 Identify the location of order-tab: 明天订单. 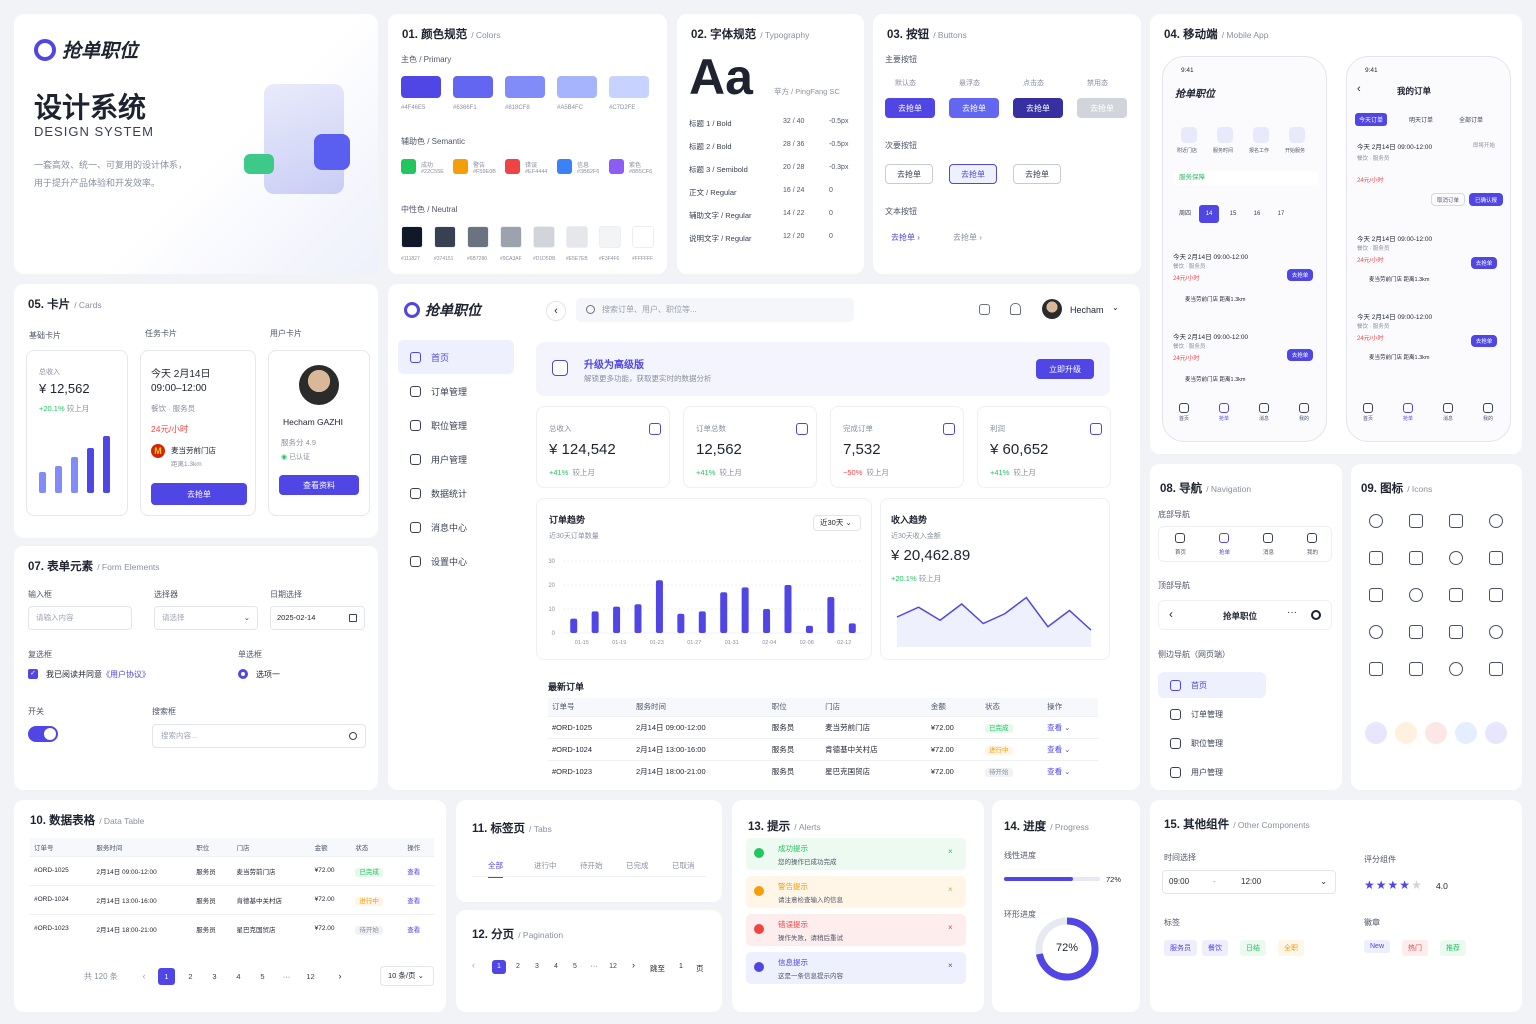
(1421, 119).